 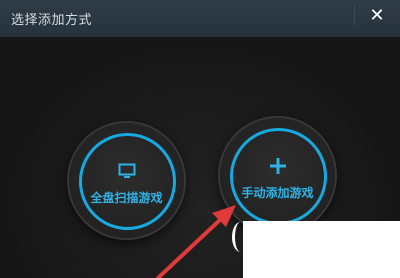 What do you see at coordinates (126, 198) in the screenshot?
I see `full-disk-scan-label: 全盘扫描游戏` at bounding box center [126, 198].